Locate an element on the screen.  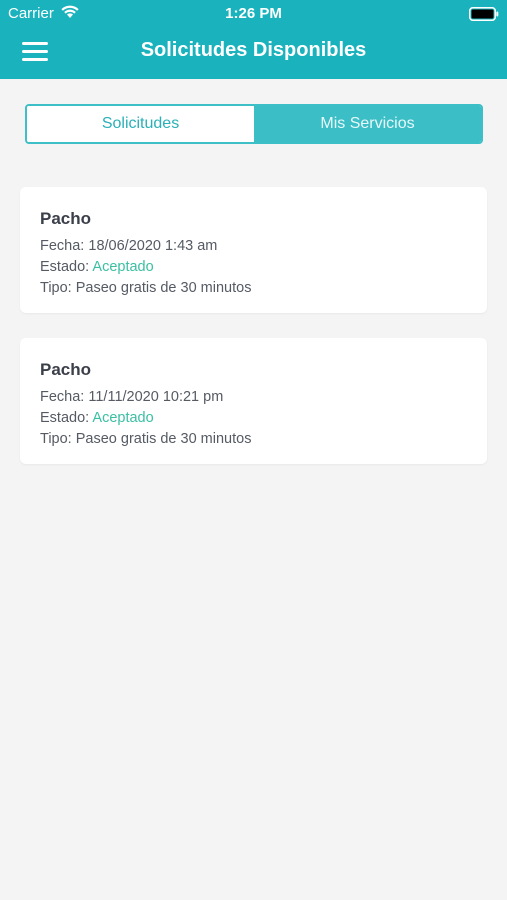
date-row: Fecha: 11/11/2020 10:21 pm is located at coordinates (131, 397).